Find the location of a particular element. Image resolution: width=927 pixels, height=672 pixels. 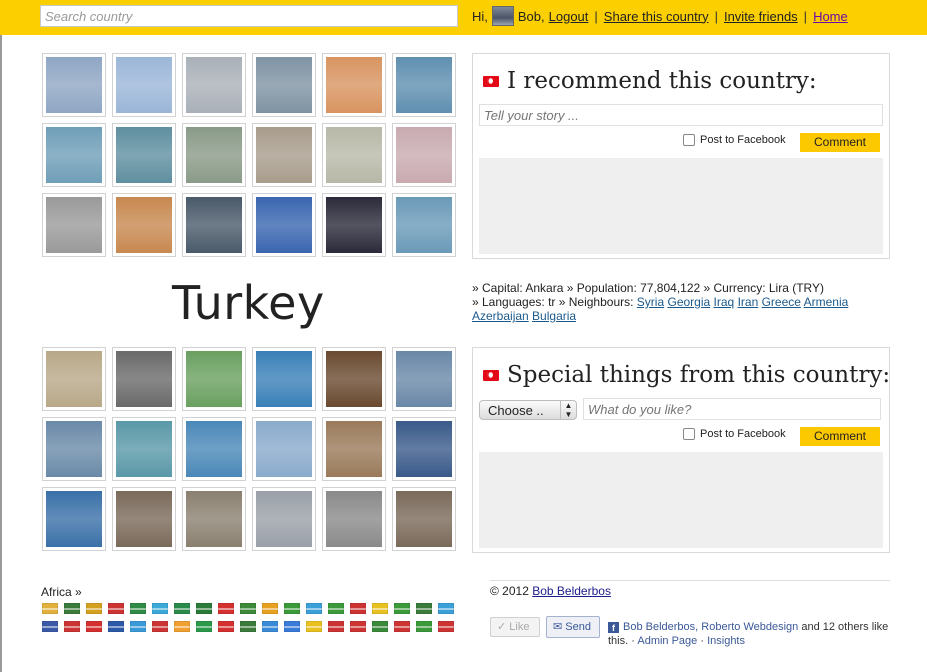

neighbour-link: Azerbaijan is located at coordinates (500, 316).